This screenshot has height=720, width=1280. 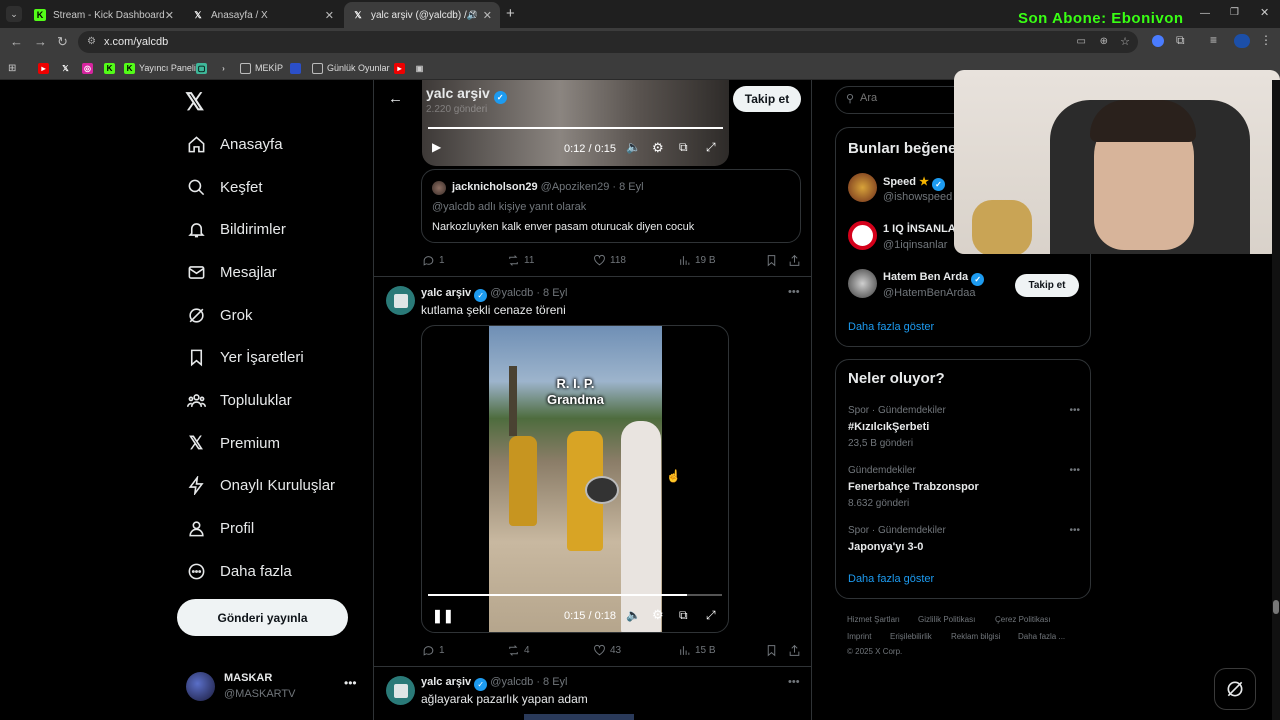 I want to click on site-info-icon: ⚙, so click(x=91, y=42).